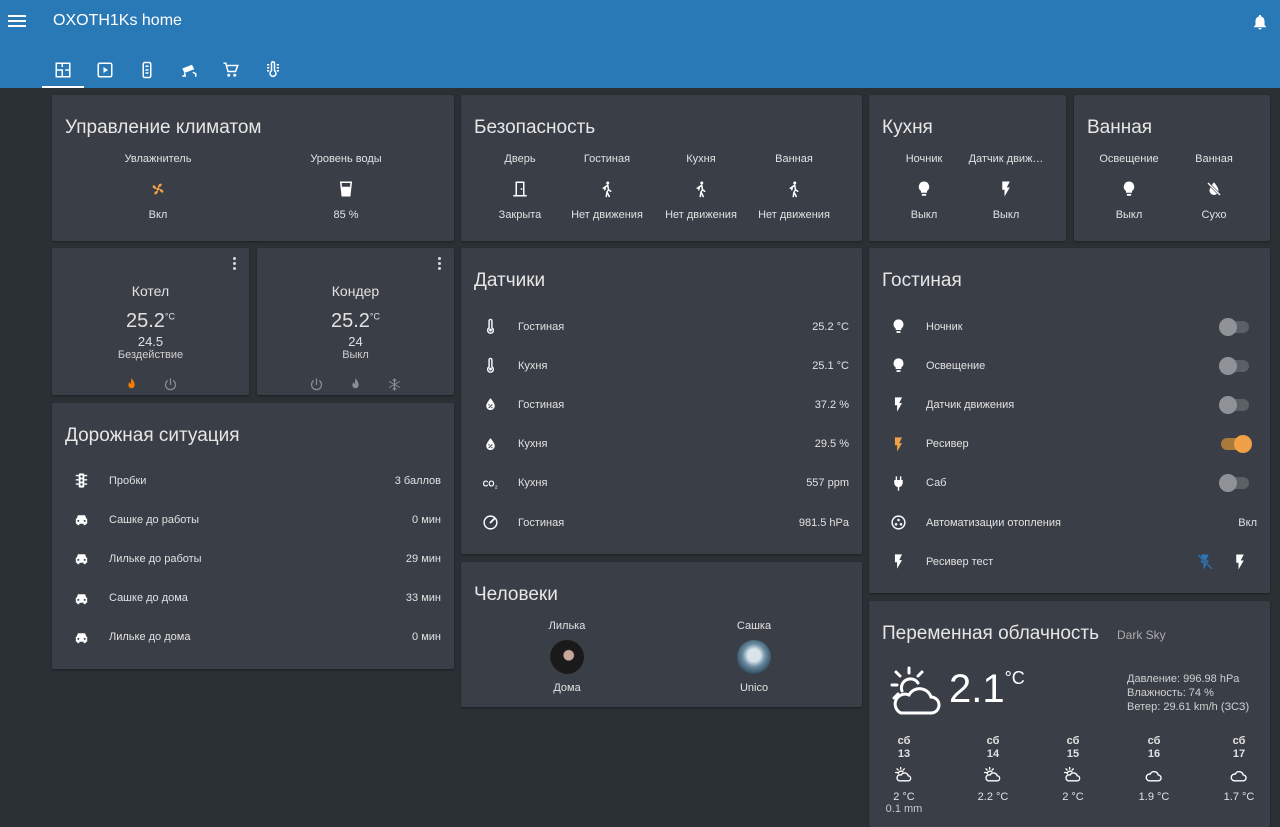 The image size is (1280, 827). What do you see at coordinates (1214, 187) in the screenshot?
I see `glance-item: Ванная Сухо` at bounding box center [1214, 187].